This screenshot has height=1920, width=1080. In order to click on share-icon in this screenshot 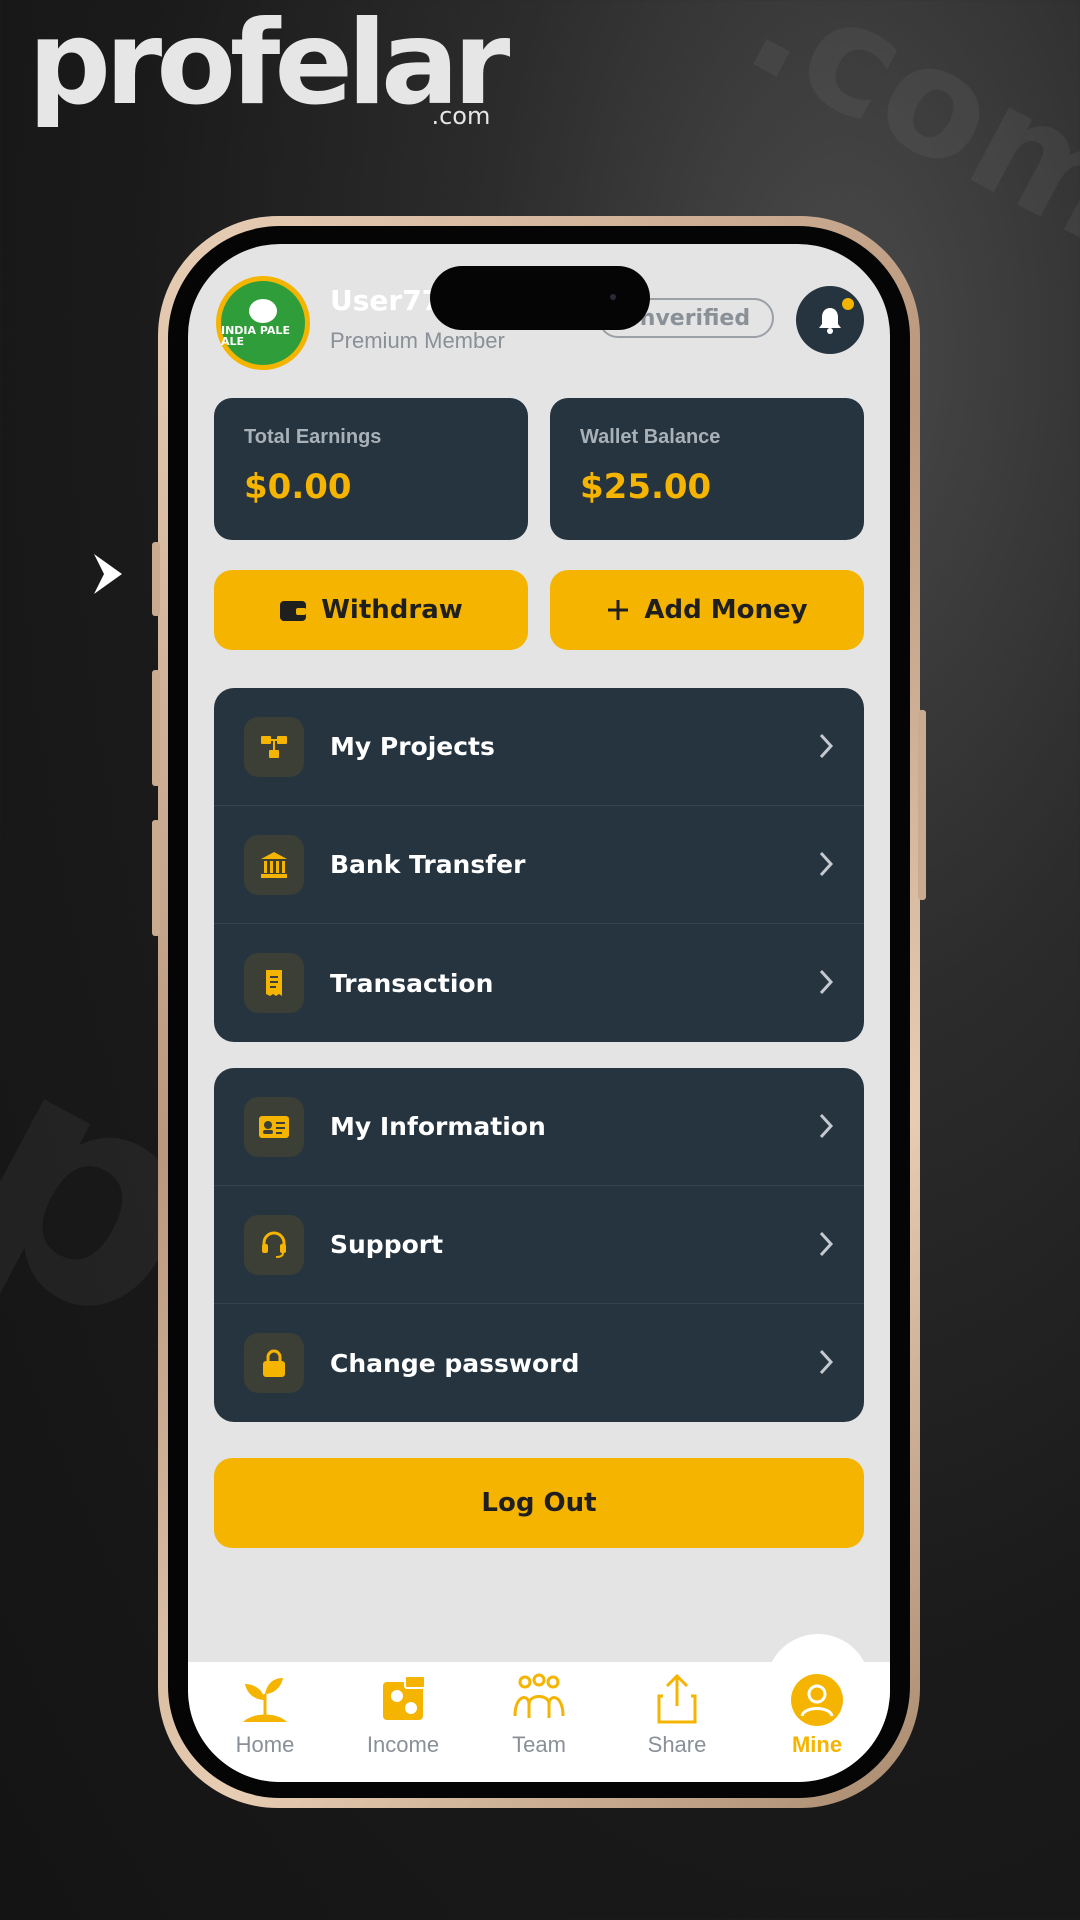, I will do `click(677, 1698)`.